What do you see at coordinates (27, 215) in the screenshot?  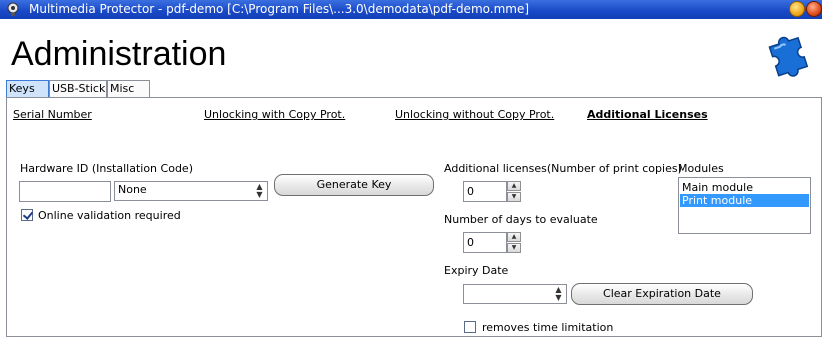 I see `online-validation-checkbox` at bounding box center [27, 215].